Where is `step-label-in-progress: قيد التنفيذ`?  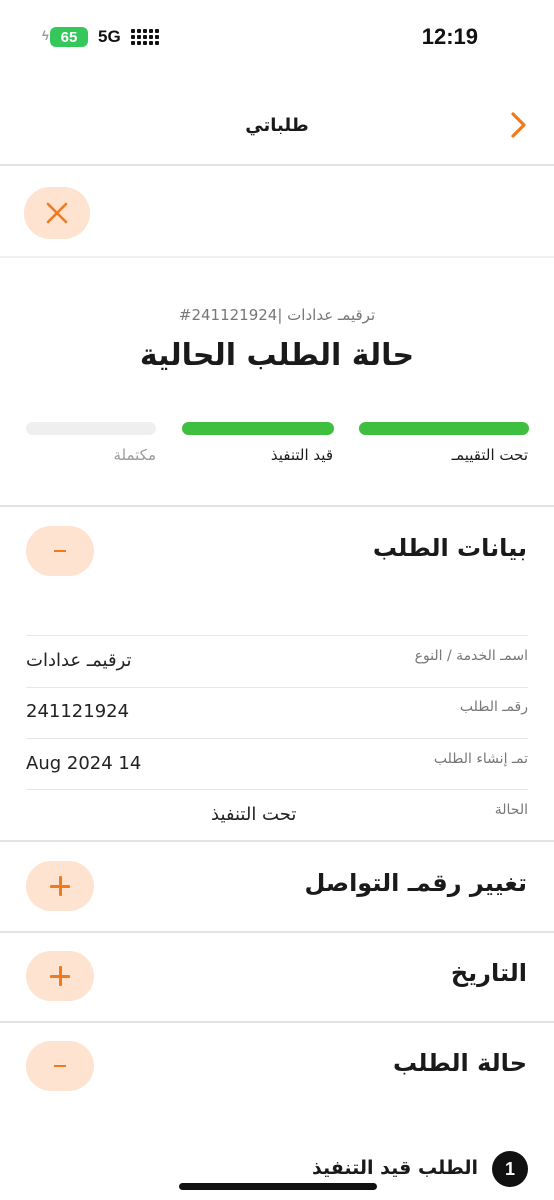 step-label-in-progress: قيد التنفيذ is located at coordinates (301, 455).